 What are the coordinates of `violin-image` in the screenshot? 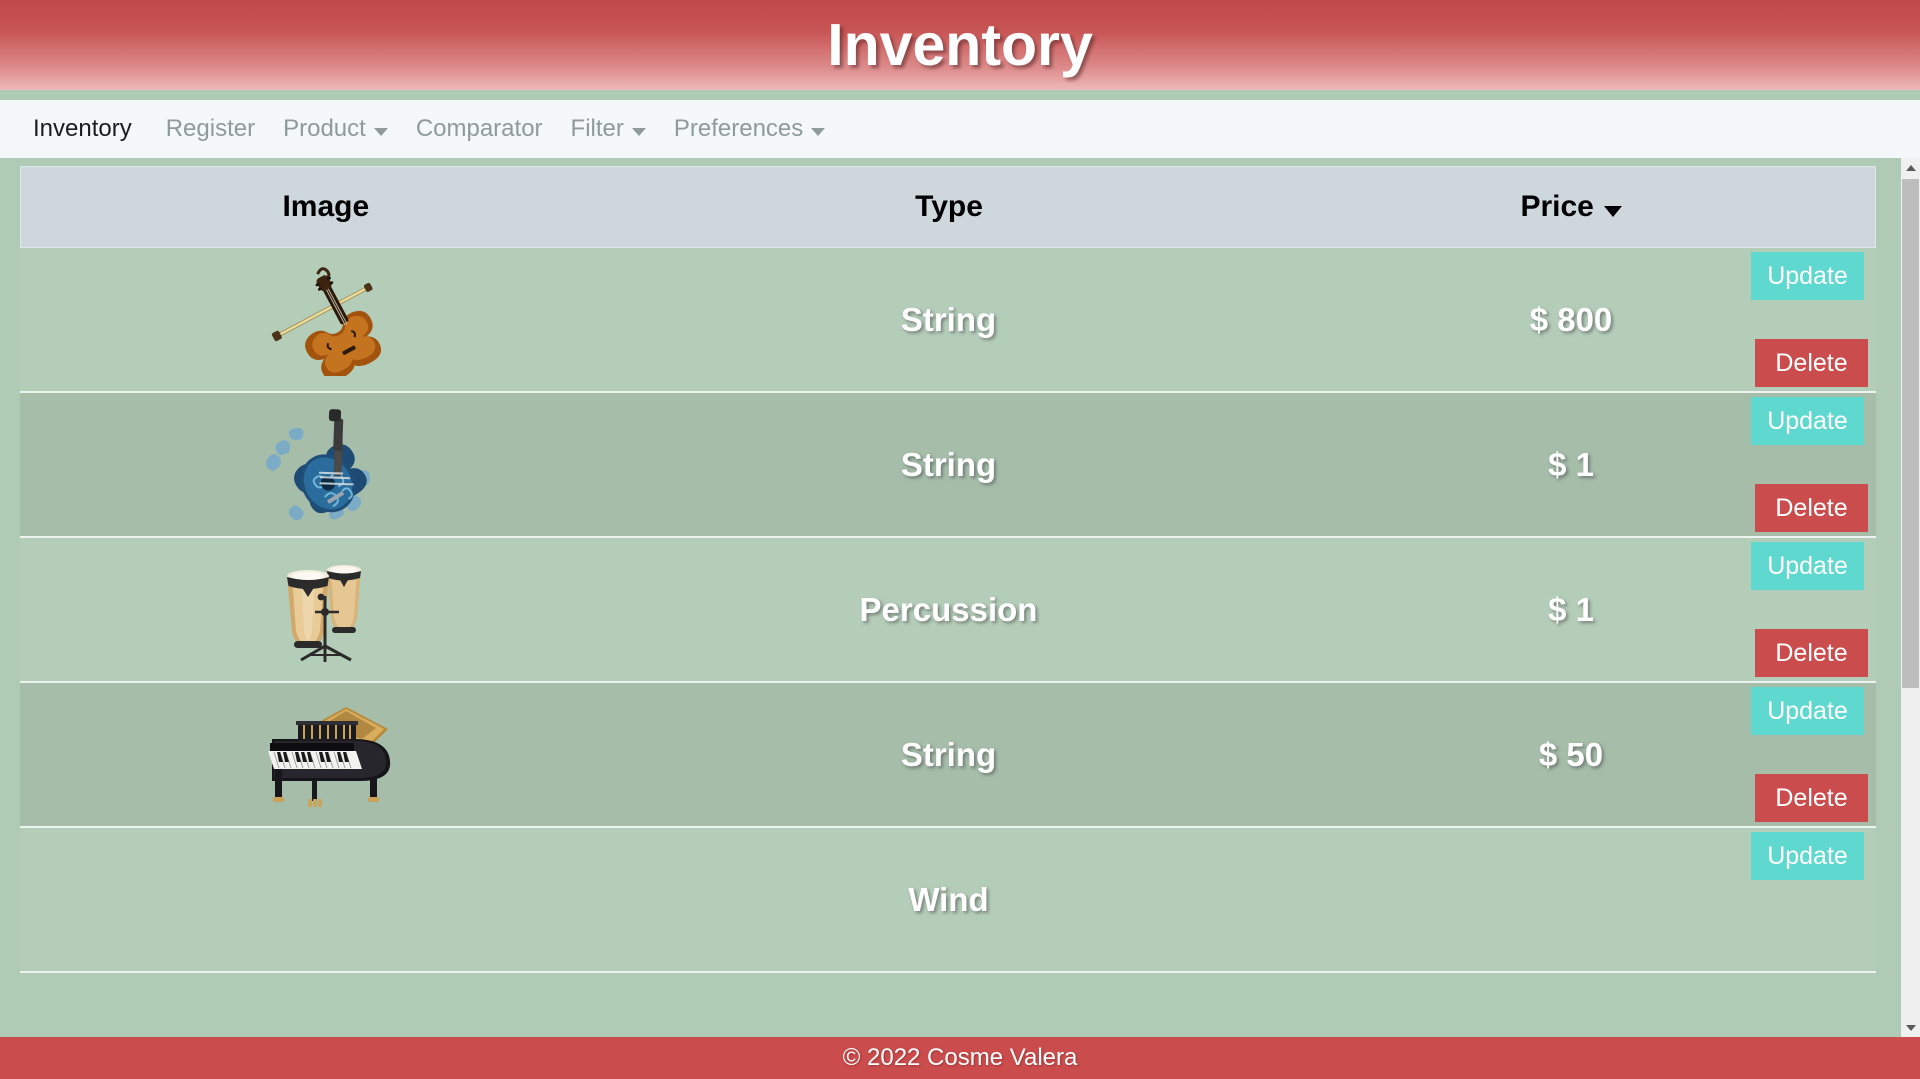 It's located at (325, 320).